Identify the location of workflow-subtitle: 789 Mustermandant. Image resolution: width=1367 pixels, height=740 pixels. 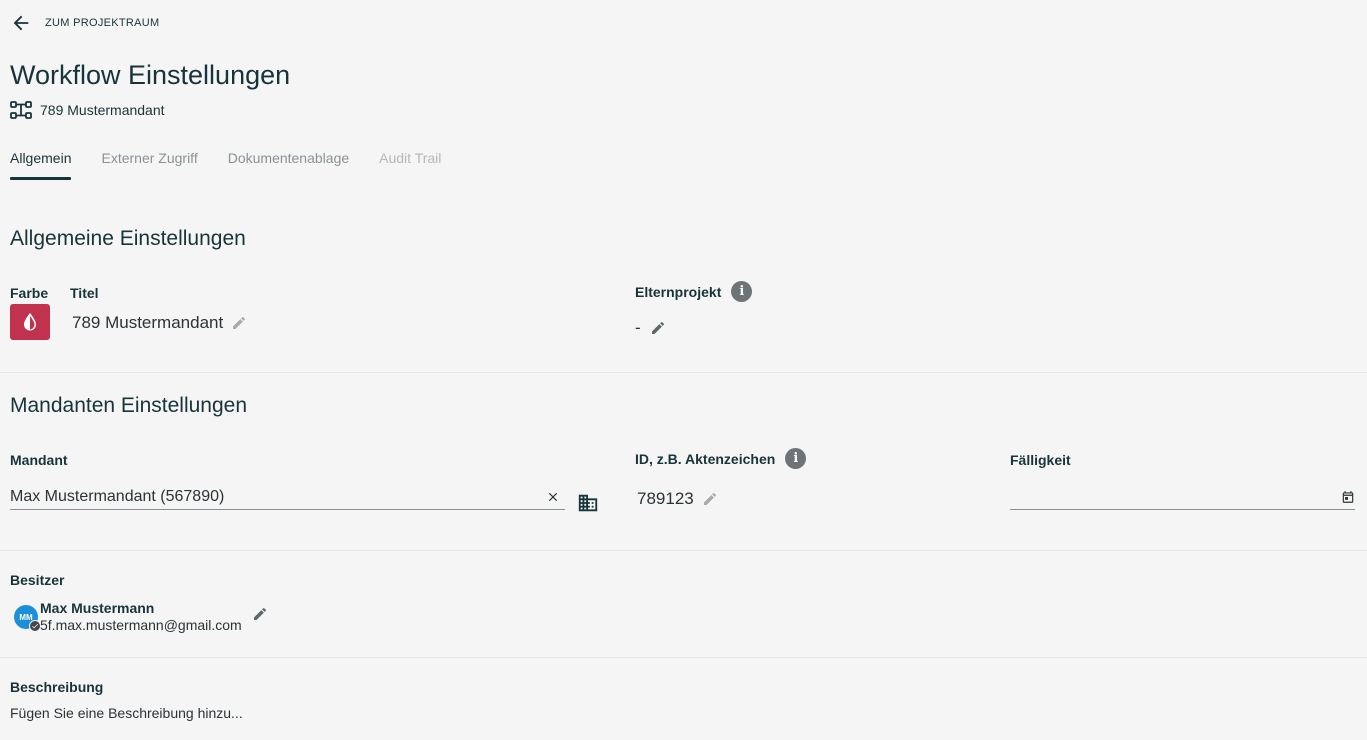
(87, 110).